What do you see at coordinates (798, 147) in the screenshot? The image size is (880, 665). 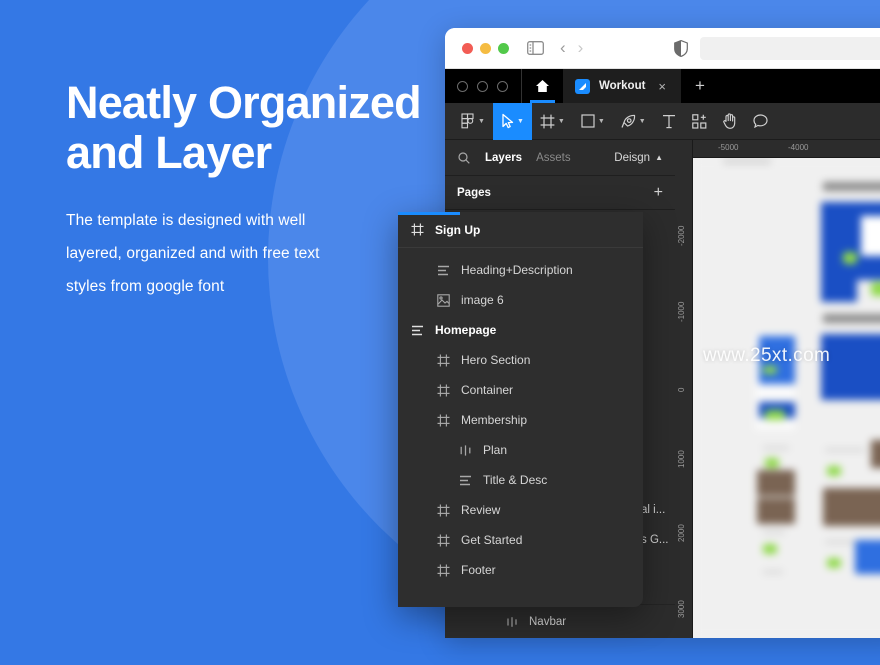 I see `ruler-h-tick-1: -4000` at bounding box center [798, 147].